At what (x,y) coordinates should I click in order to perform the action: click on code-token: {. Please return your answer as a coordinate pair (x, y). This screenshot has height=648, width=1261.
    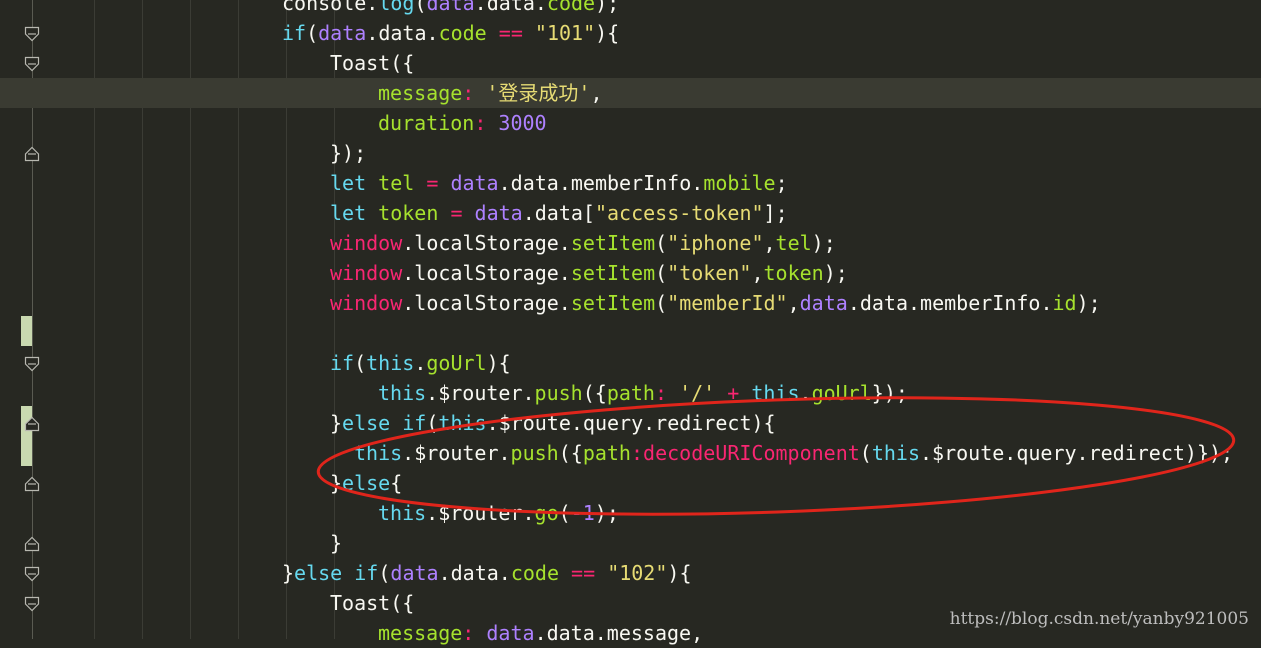
    Looking at the image, I should click on (396, 483).